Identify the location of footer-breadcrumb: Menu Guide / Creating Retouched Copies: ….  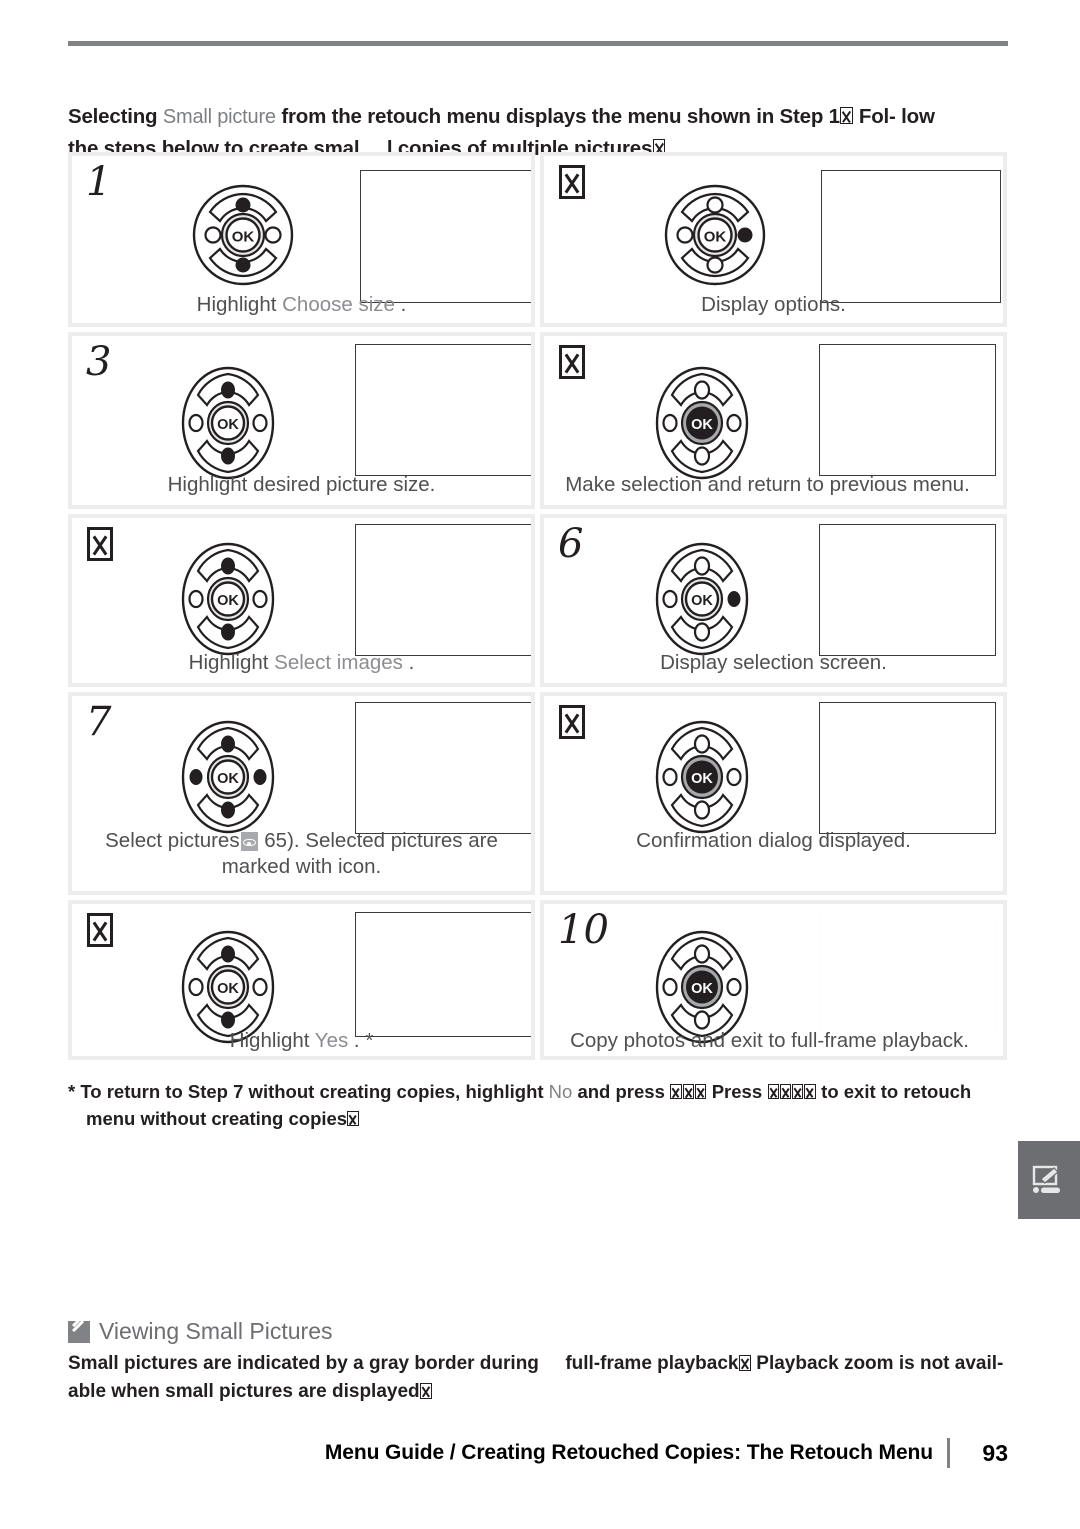
(628, 1452).